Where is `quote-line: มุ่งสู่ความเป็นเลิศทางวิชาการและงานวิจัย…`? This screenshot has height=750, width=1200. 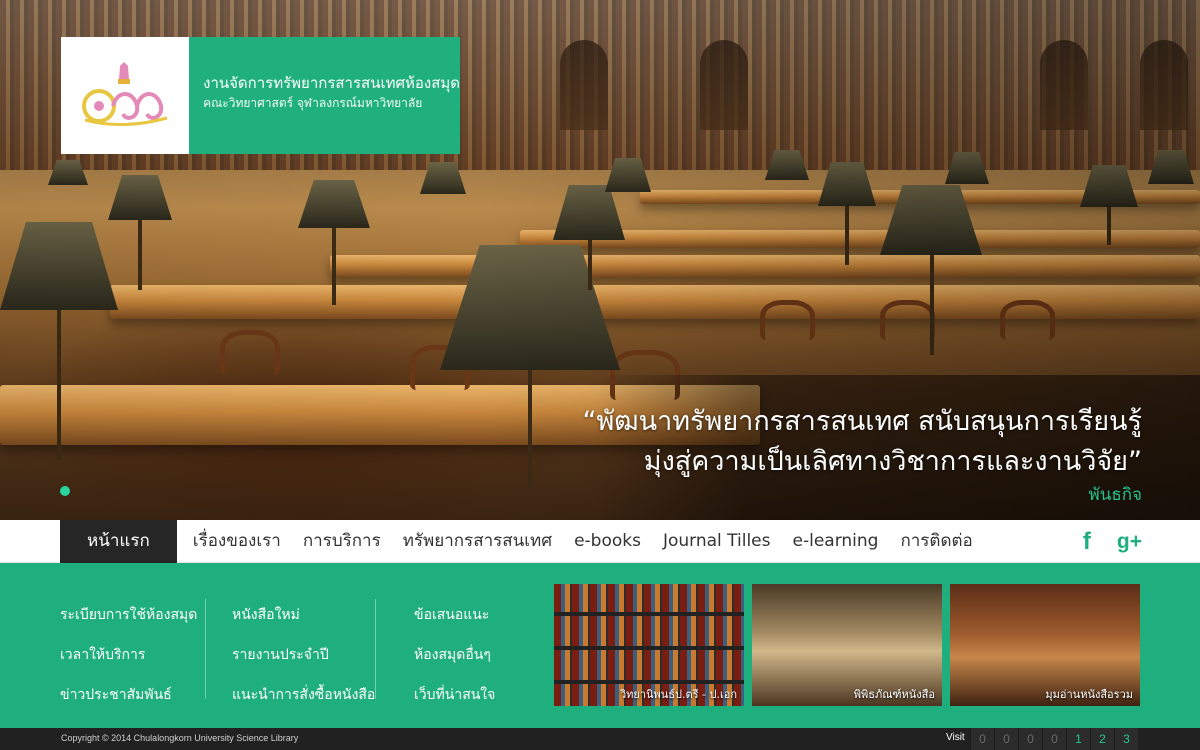 quote-line: มุ่งสู่ความเป็นเลิศทางวิชาการและงานวิจัย… is located at coordinates (892, 461).